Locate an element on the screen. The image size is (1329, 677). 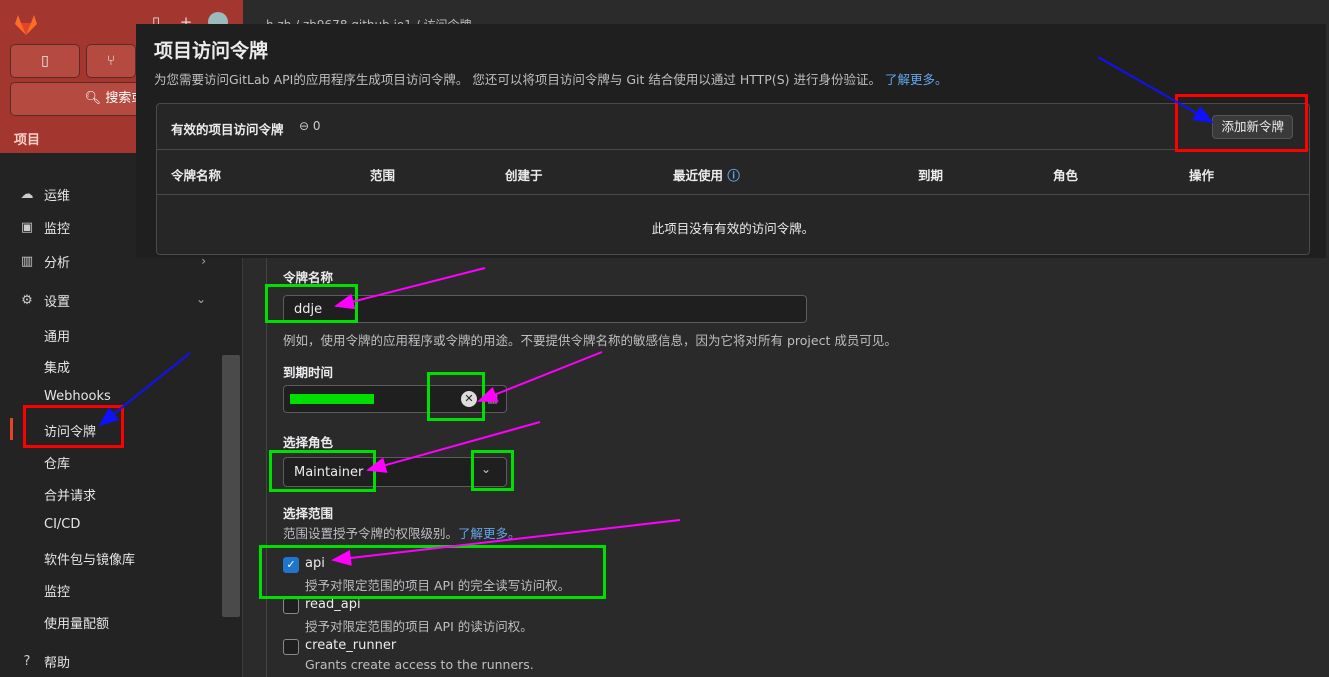
settings-monitor: 监控 is located at coordinates (57, 590).